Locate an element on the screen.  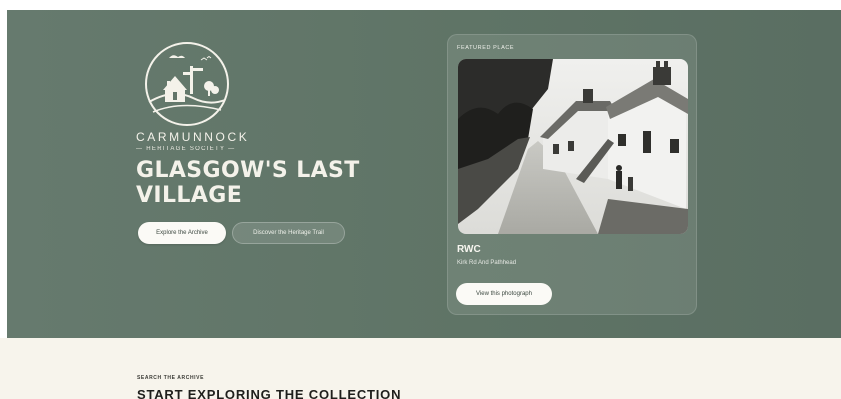
brand-name: CARMUNNOCK is located at coordinates (193, 137).